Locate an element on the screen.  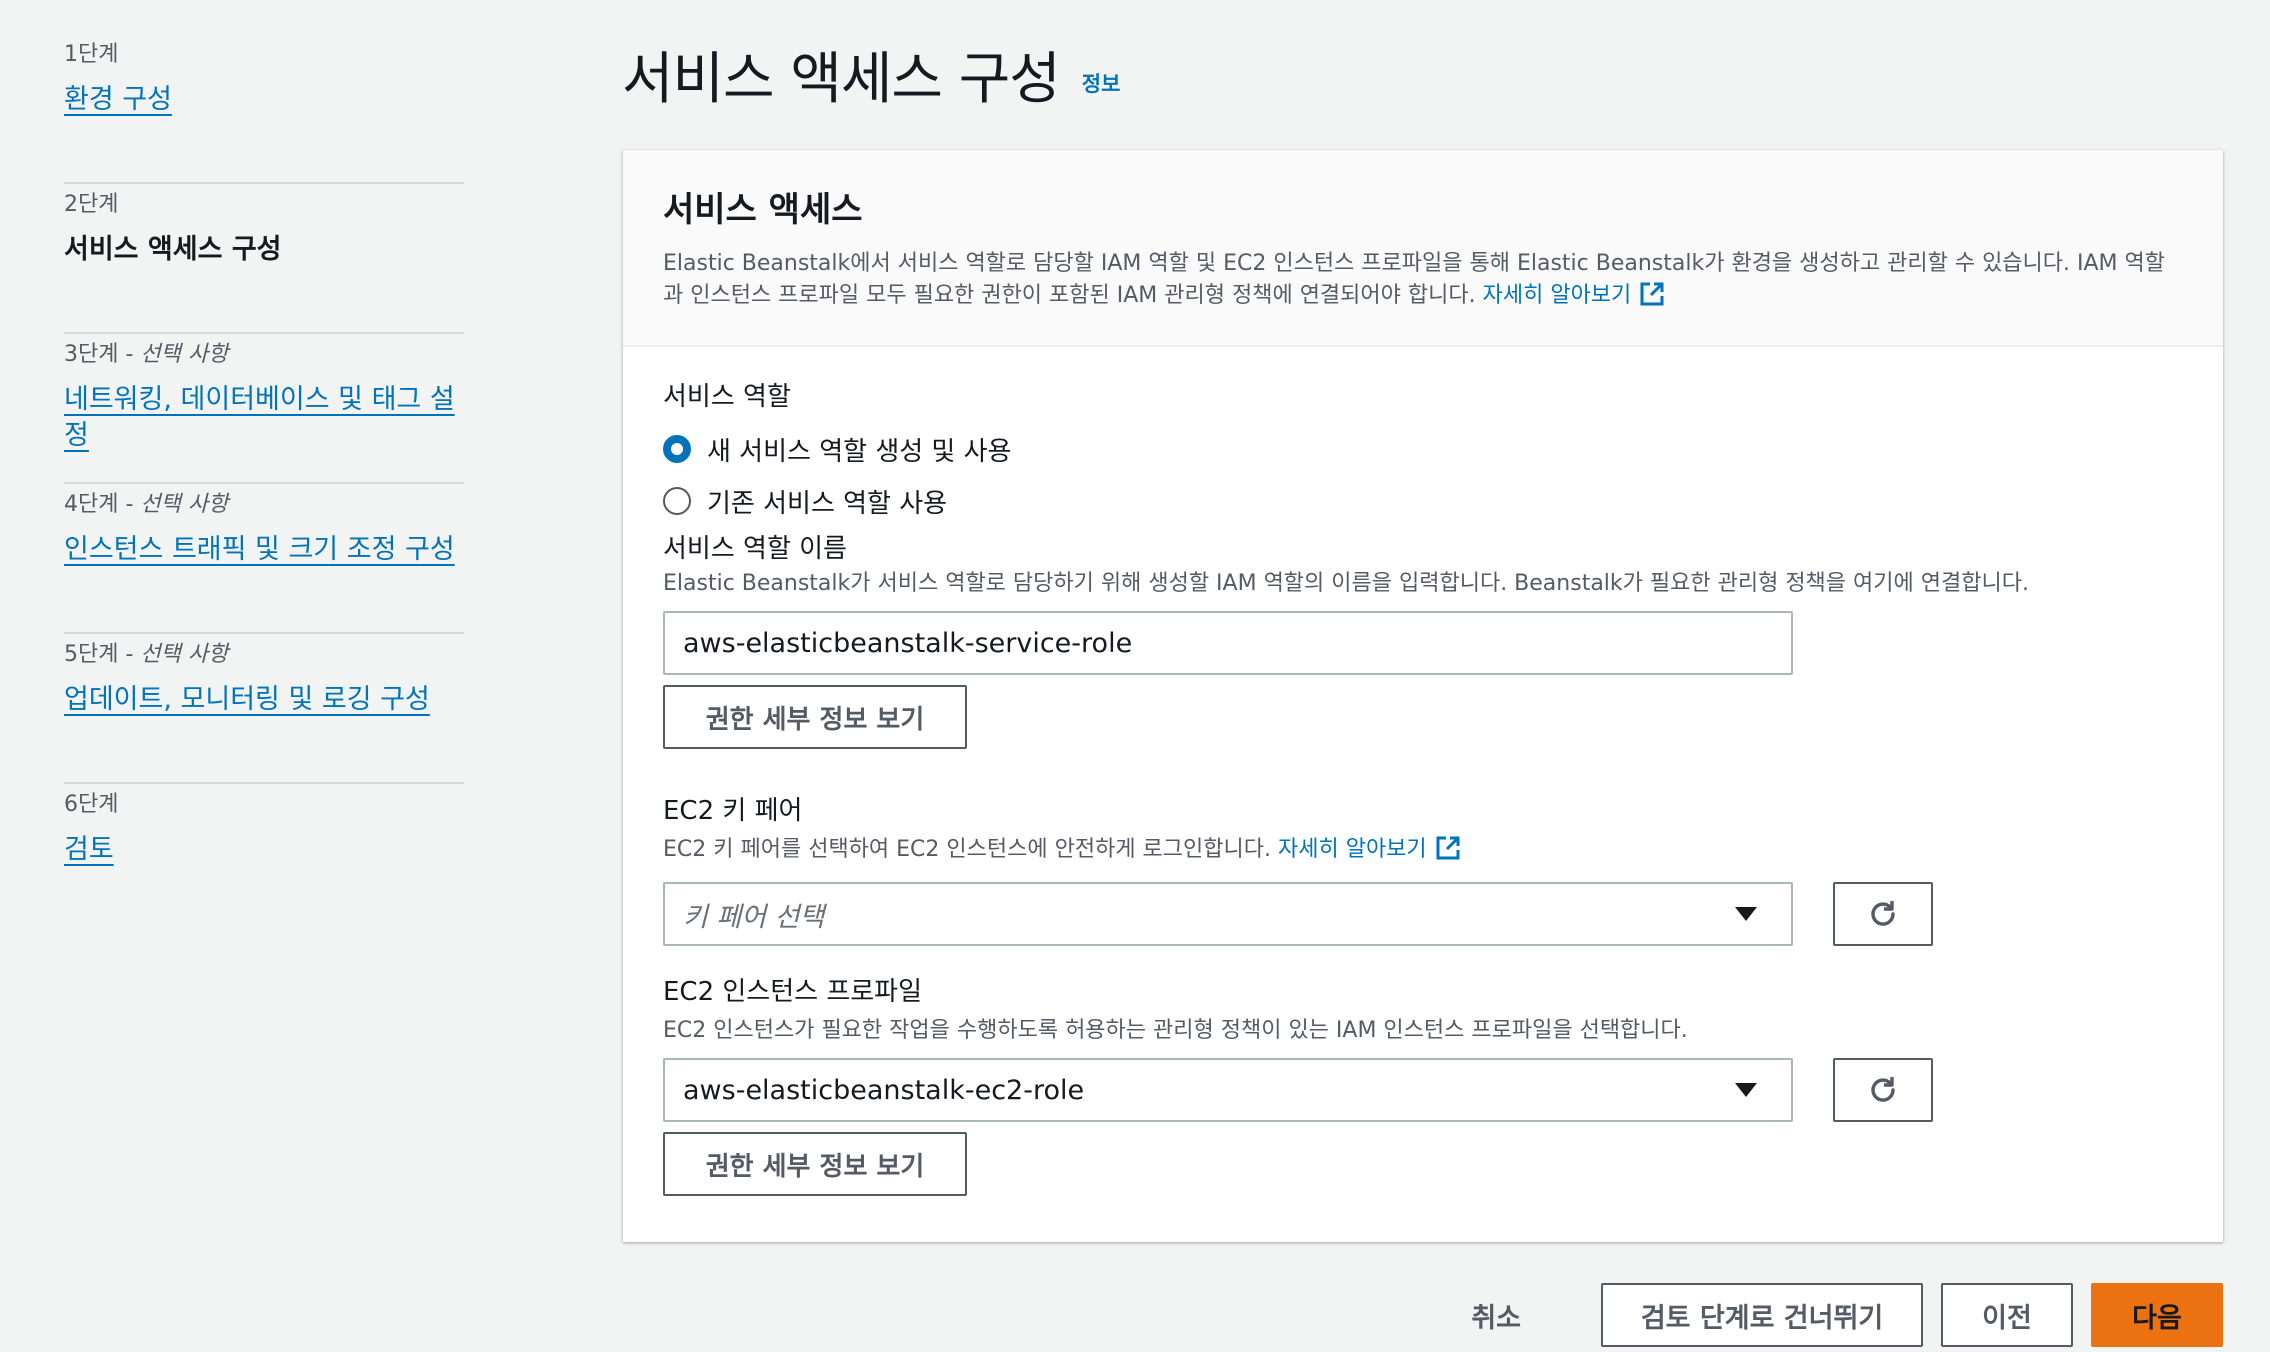
learn-more-link: 자세히 알아보기 is located at coordinates (1557, 295).